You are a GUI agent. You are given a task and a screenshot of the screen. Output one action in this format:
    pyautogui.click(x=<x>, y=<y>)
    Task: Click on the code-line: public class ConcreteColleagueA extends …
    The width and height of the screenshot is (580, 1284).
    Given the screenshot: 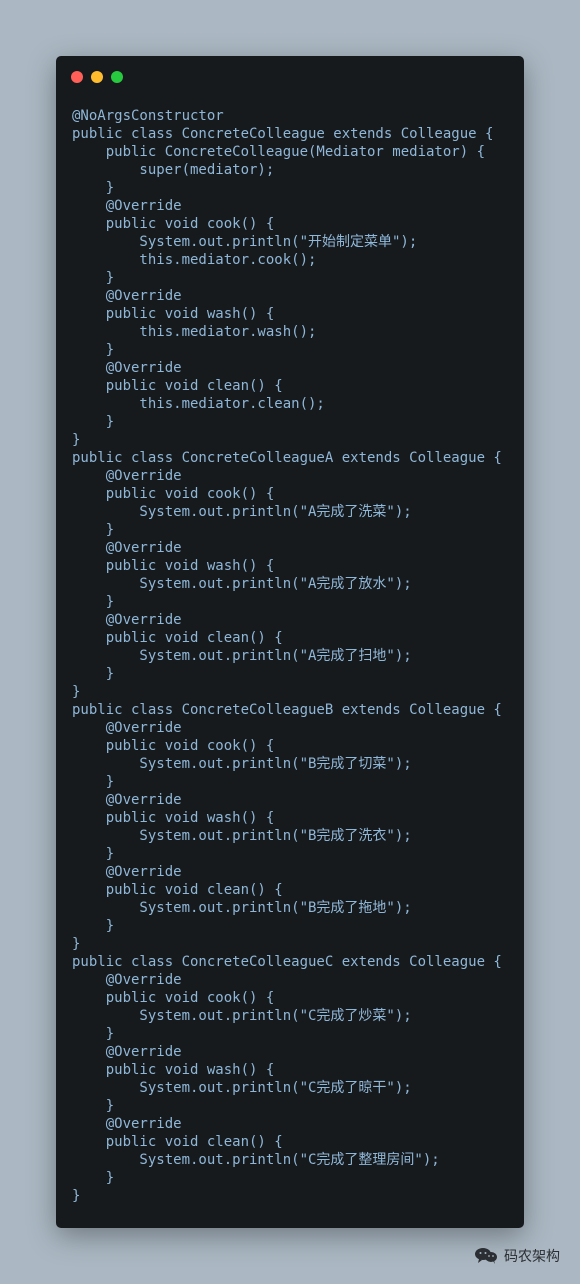 What is the action you would take?
    pyautogui.click(x=287, y=458)
    